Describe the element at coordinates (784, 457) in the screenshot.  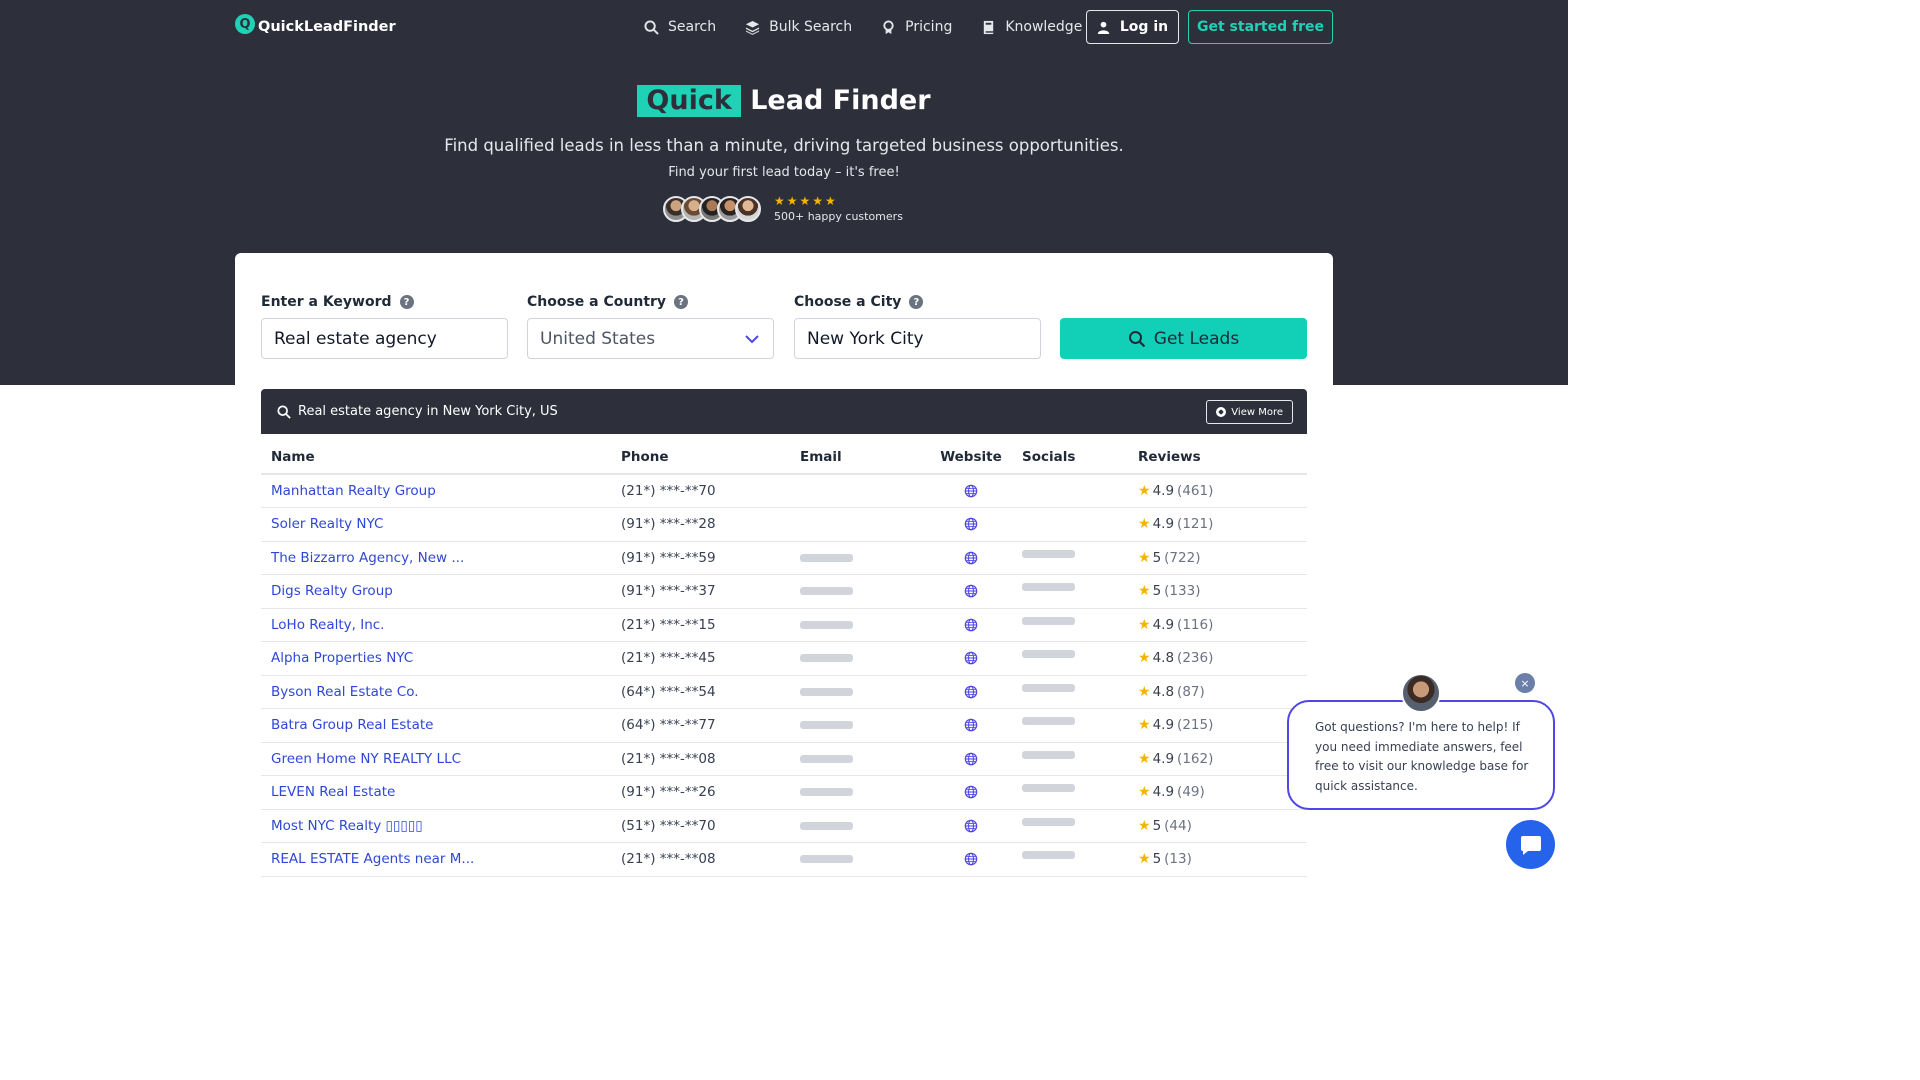
I see `table-header-row: Name Phone Email Website Socials Reviews` at that location.